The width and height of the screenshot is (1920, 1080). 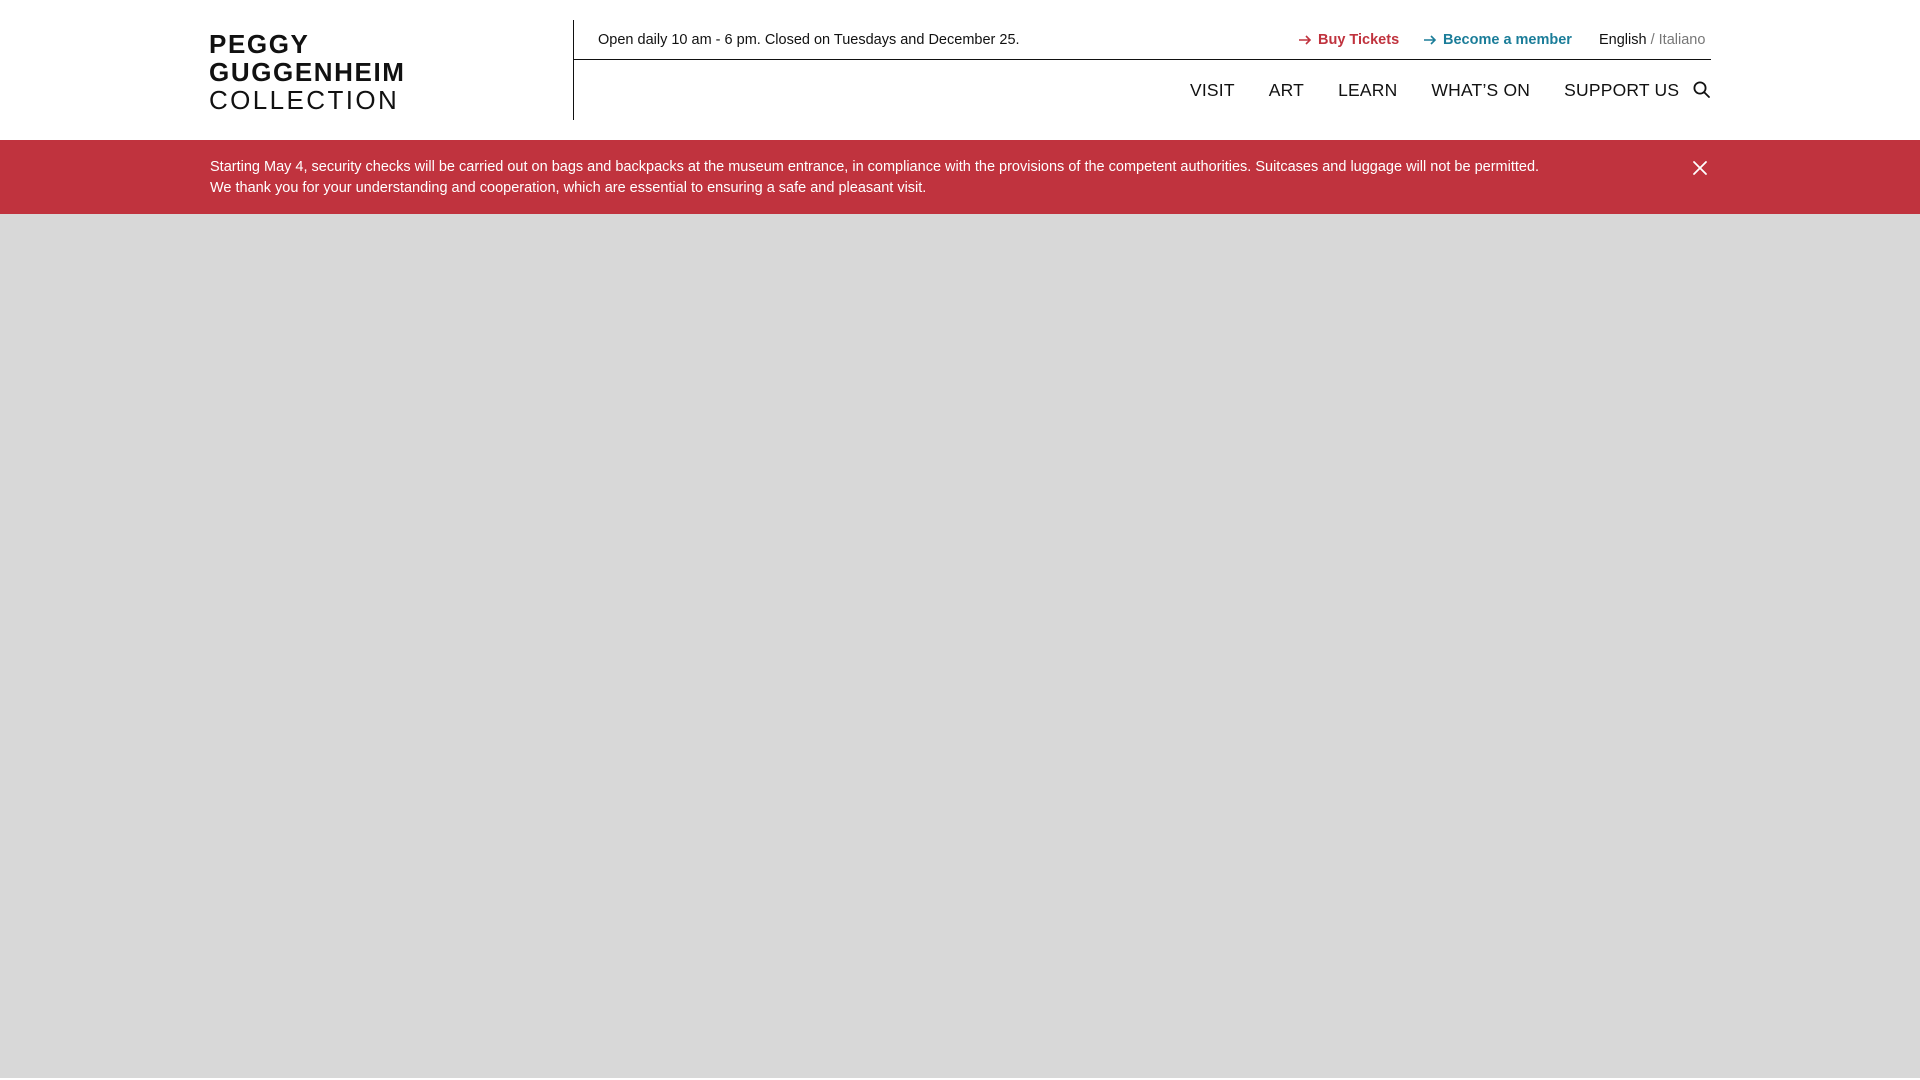 I want to click on nav-item-support-us: SUPPORT US, so click(x=1621, y=90).